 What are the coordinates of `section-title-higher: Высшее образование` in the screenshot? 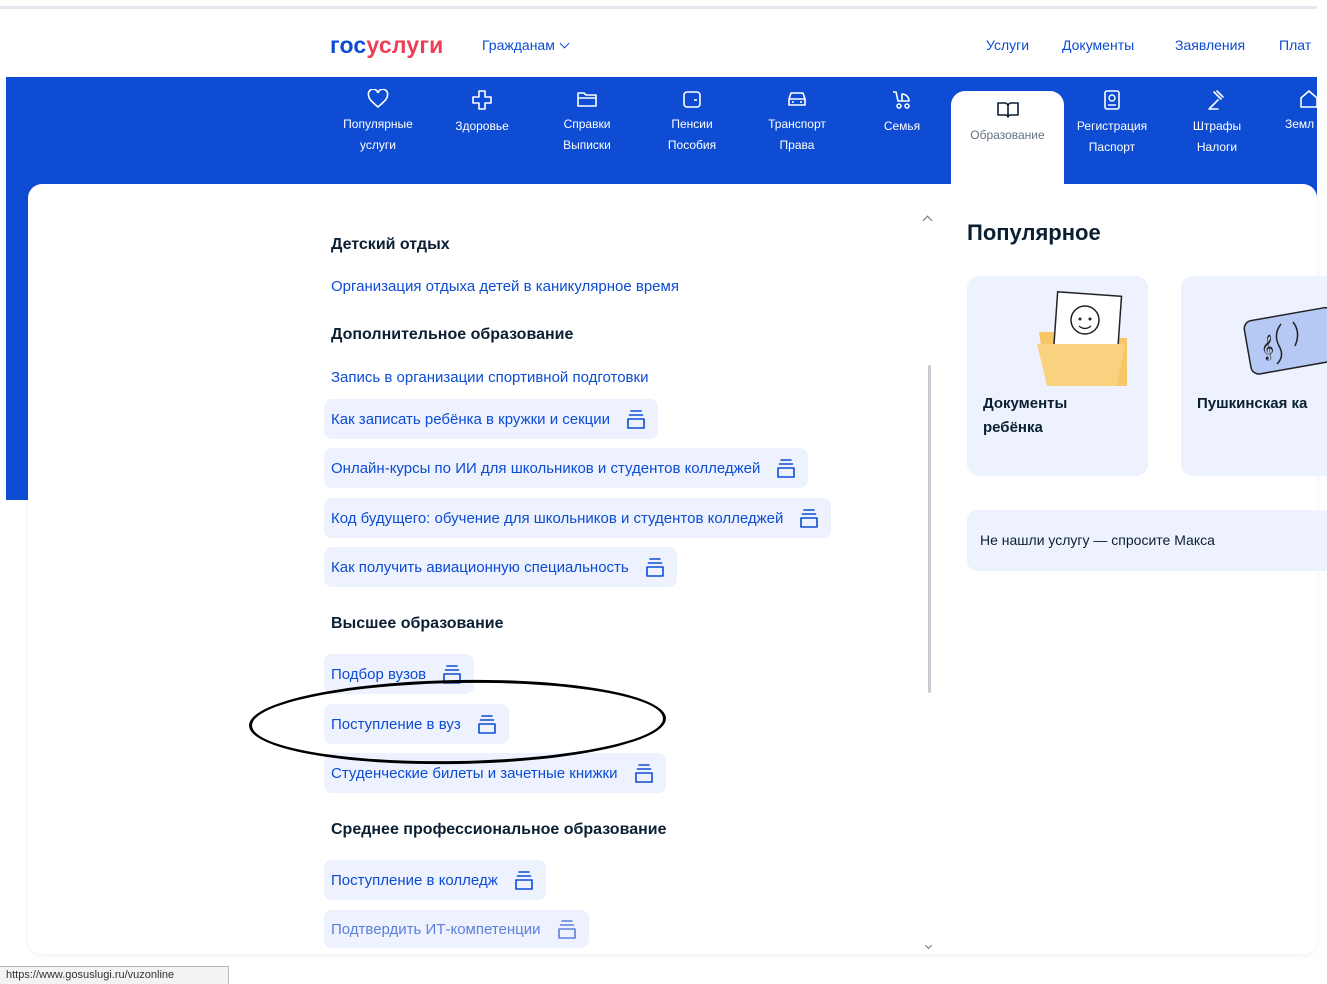 It's located at (417, 623).